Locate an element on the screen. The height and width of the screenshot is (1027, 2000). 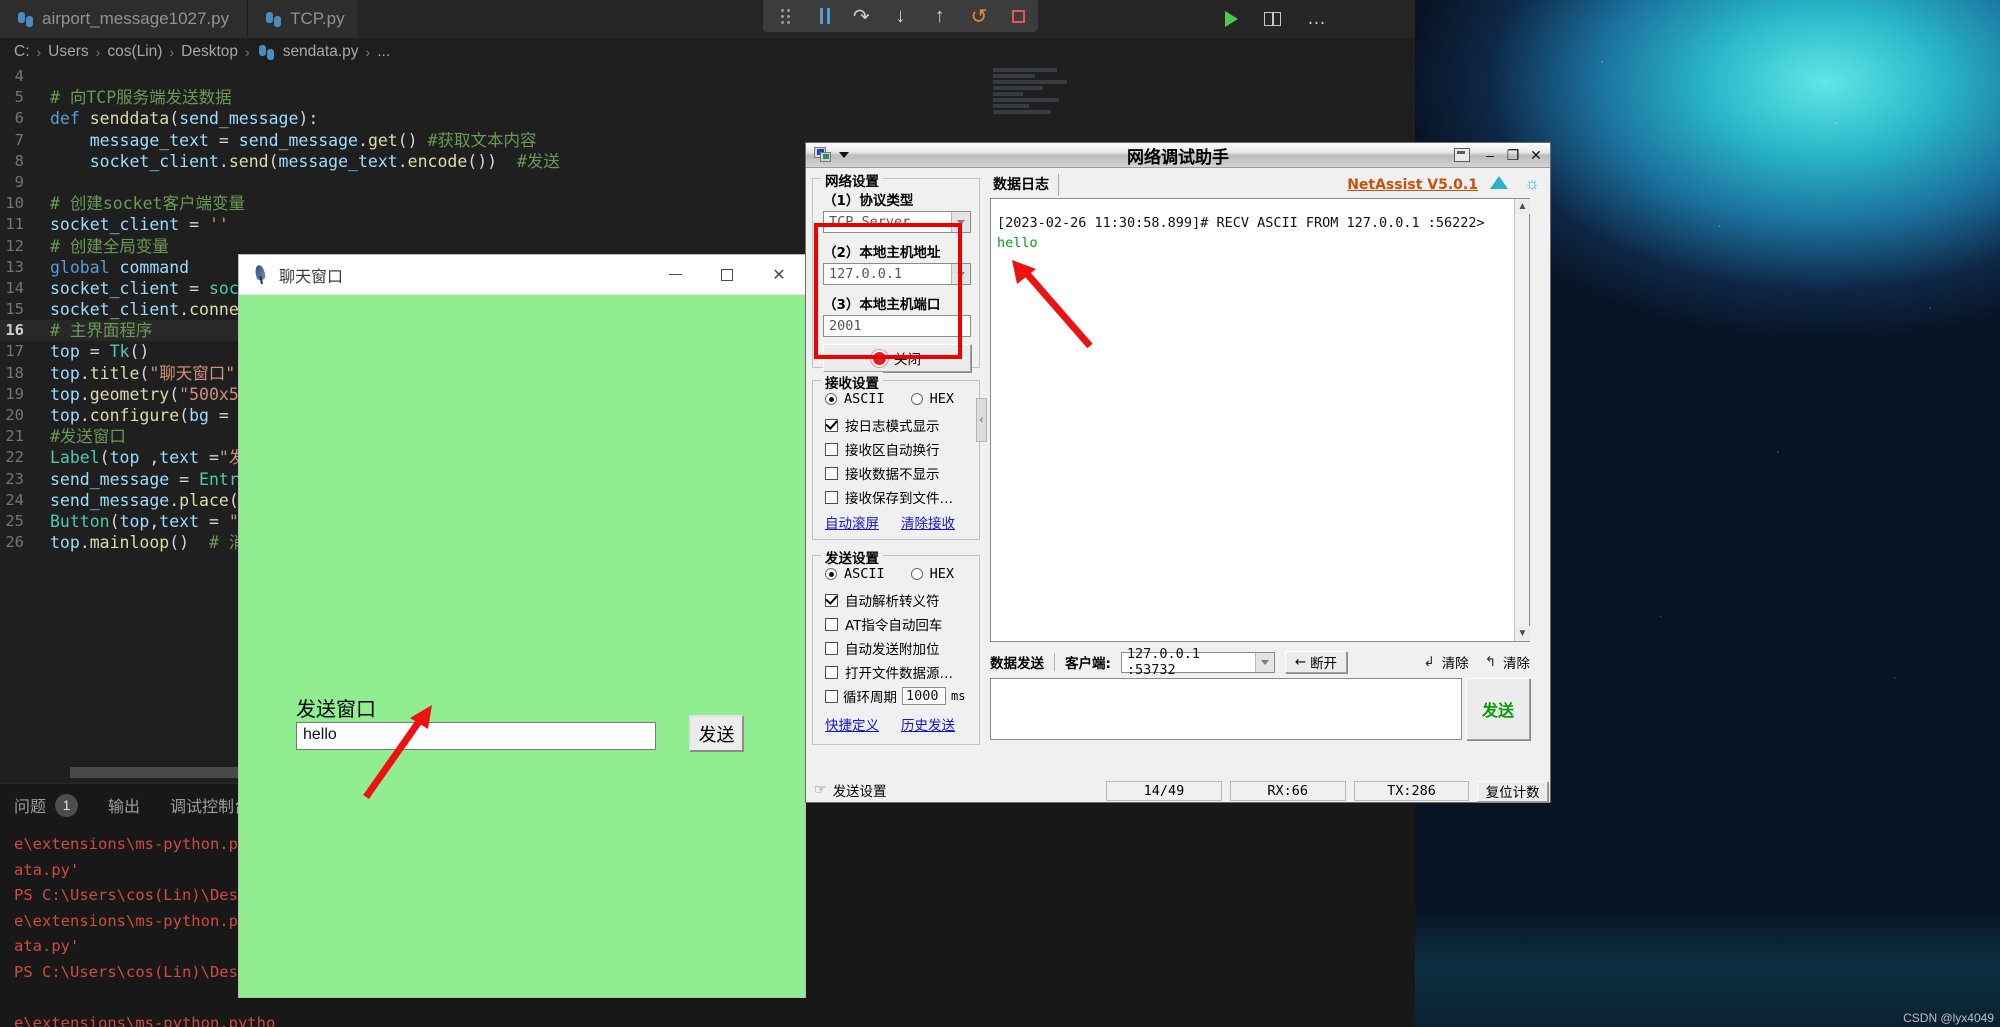
receive-checkbox-autowrap: 接收区自动换行 is located at coordinates (882, 449).